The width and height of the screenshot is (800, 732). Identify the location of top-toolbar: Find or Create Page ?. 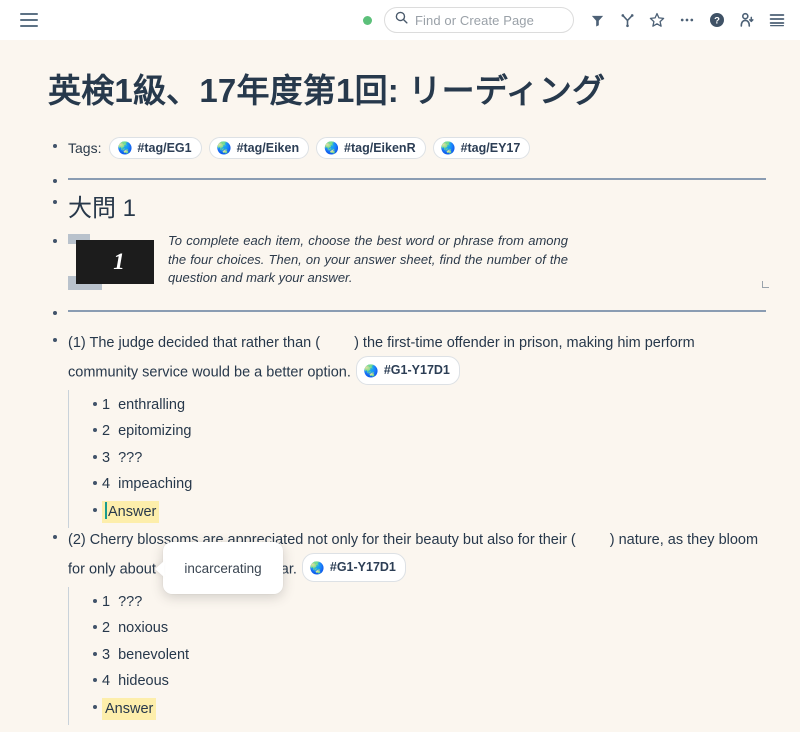
(400, 20).